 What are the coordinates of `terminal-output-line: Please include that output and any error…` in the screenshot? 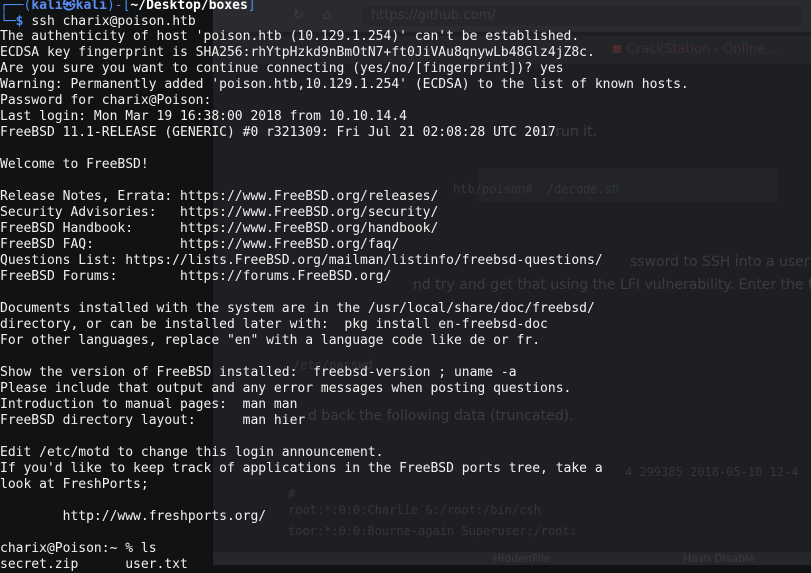 It's located at (286, 388).